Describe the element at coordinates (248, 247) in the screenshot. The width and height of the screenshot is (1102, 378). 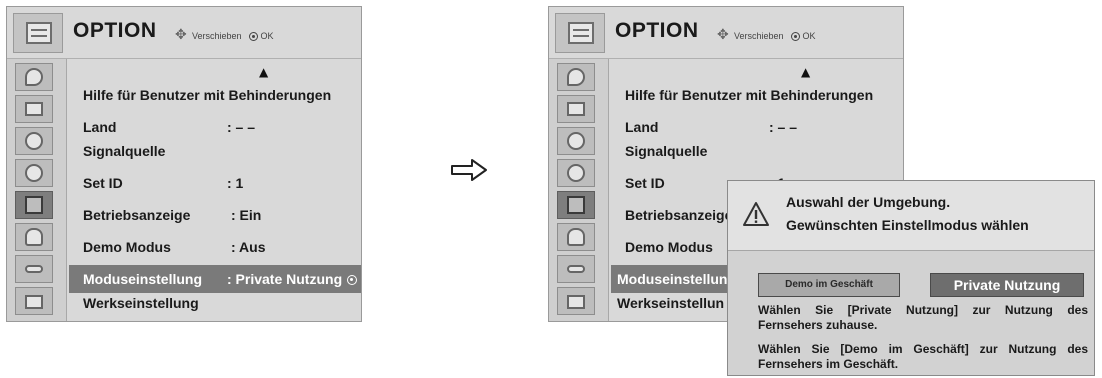
I see `row-value: : Aus` at that location.